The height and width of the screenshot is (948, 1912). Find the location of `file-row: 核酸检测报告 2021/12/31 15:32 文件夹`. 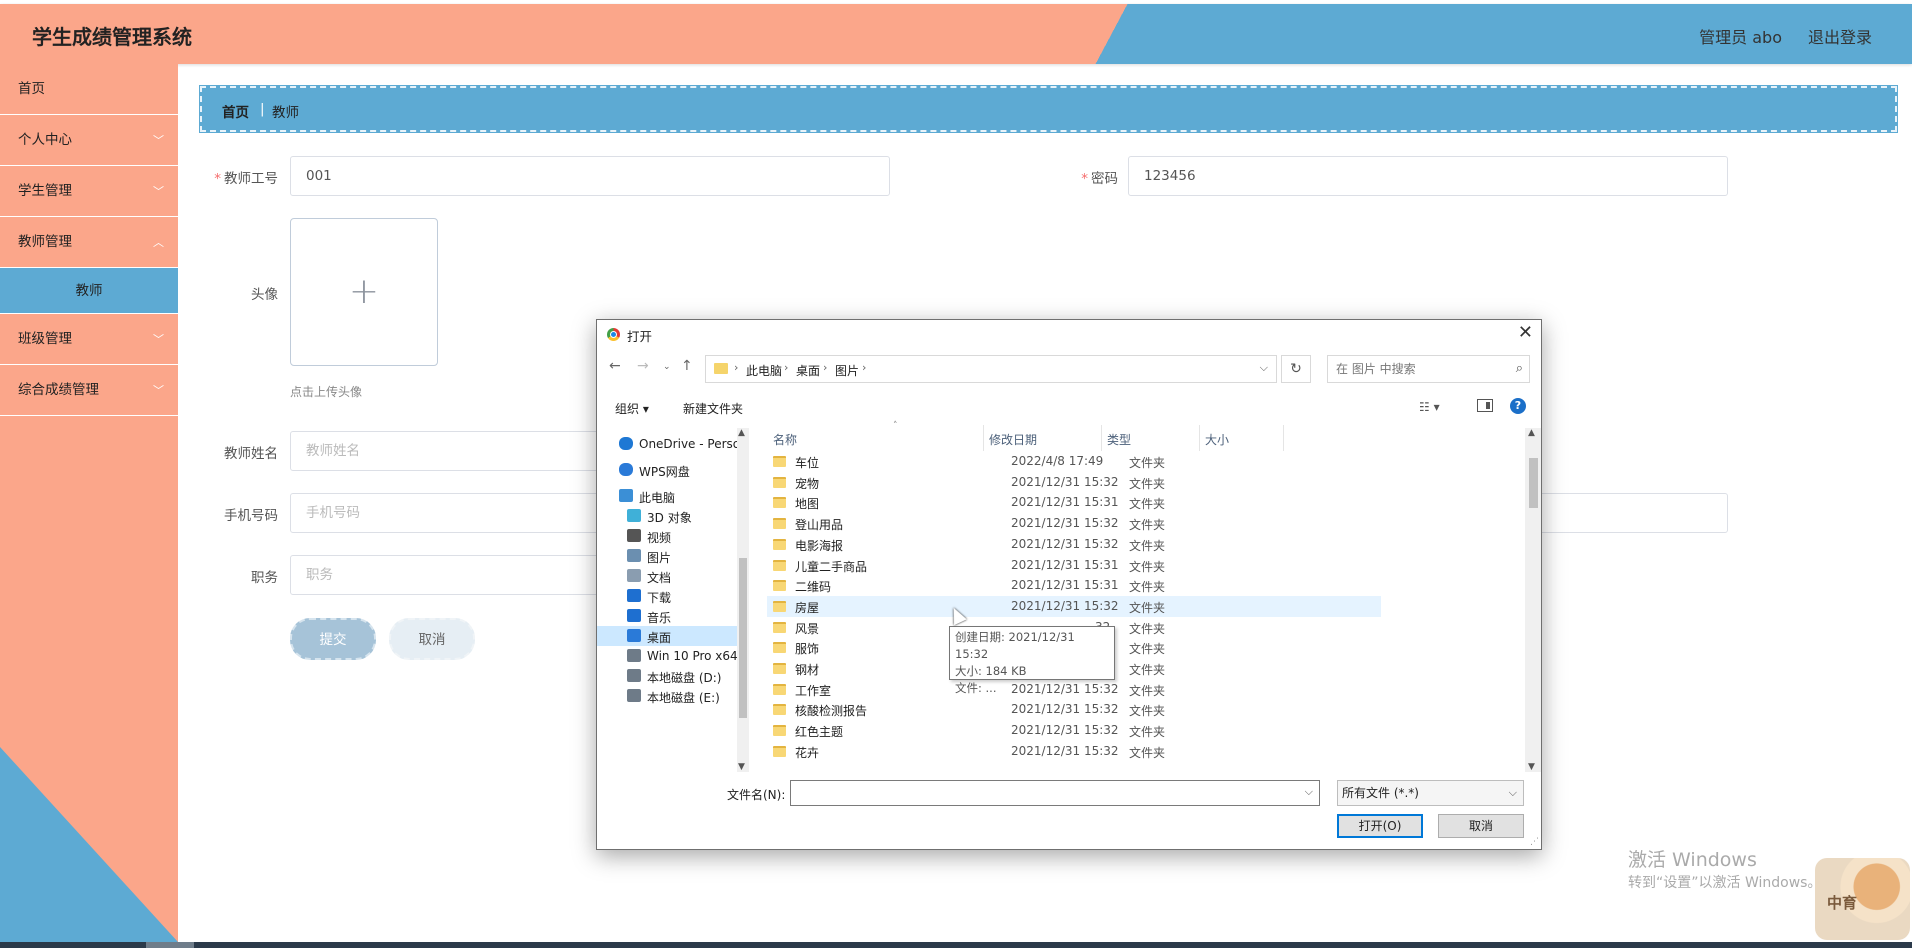

file-row: 核酸检测报告 2021/12/31 15:32 文件夹 is located at coordinates (1074, 709).